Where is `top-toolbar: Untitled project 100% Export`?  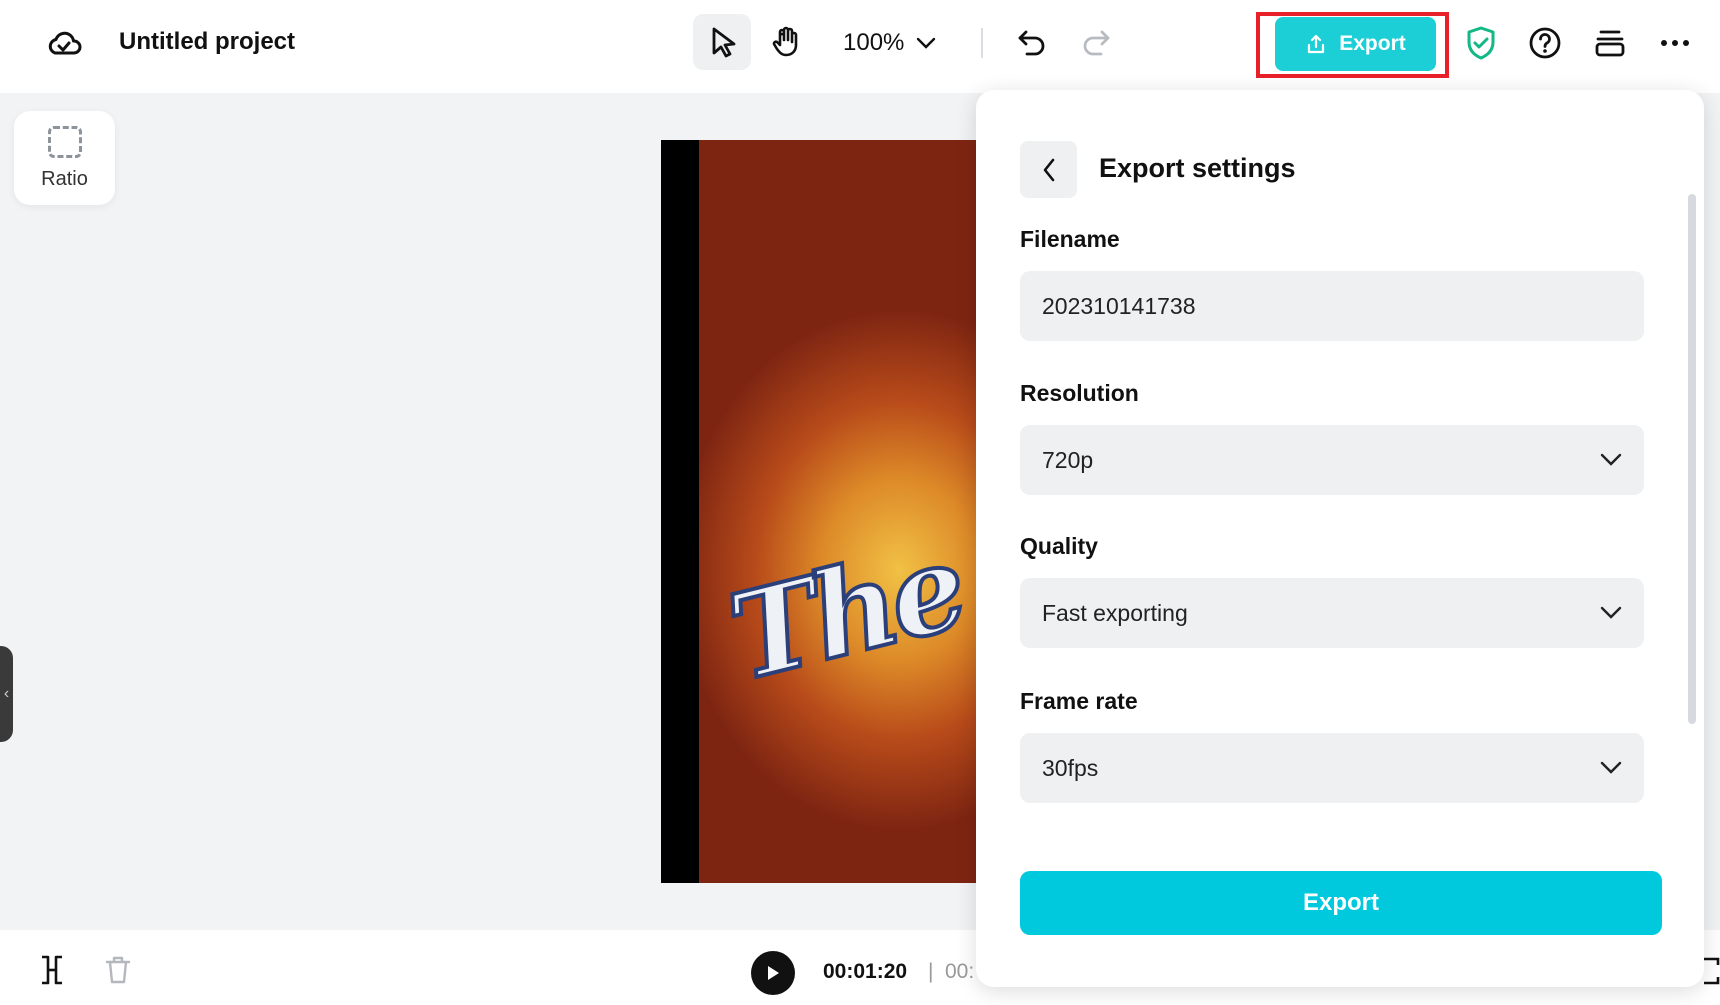
top-toolbar: Untitled project 100% Export is located at coordinates (860, 46).